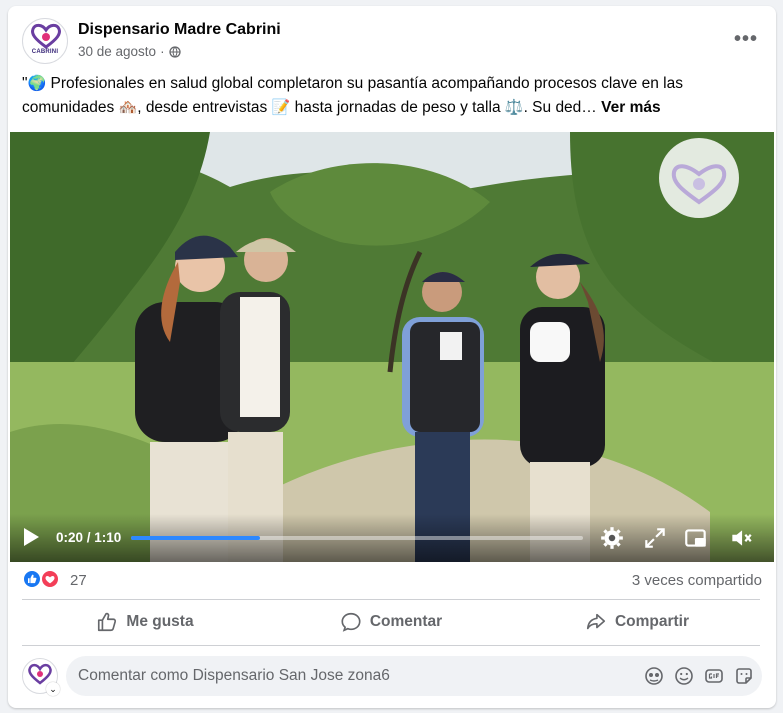 The height and width of the screenshot is (713, 783). I want to click on see-more-link: Ver más, so click(630, 107).